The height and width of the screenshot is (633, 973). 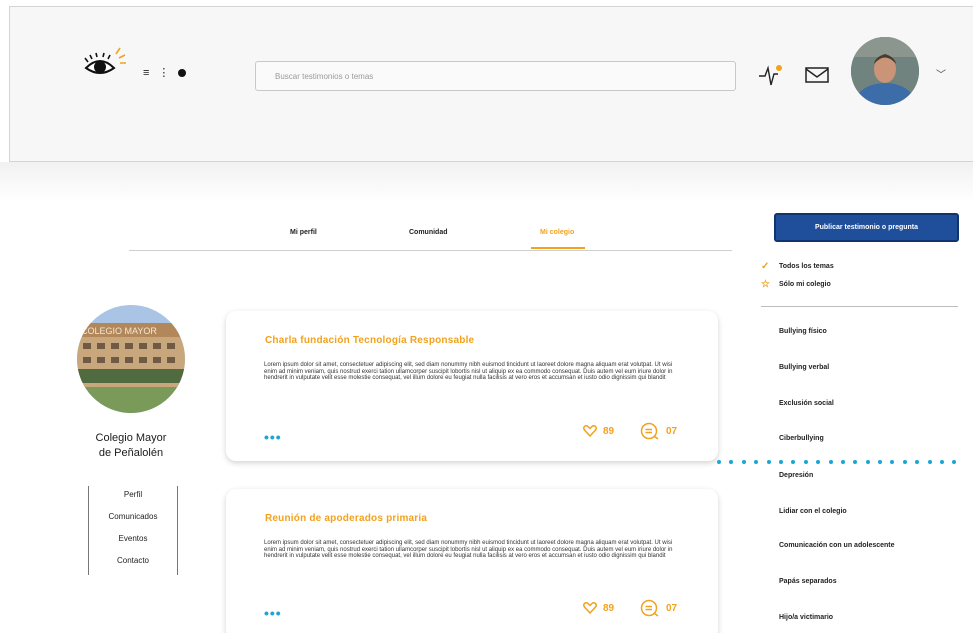 I want to click on side-menu-item-eventos: Eventos, so click(x=133, y=541).